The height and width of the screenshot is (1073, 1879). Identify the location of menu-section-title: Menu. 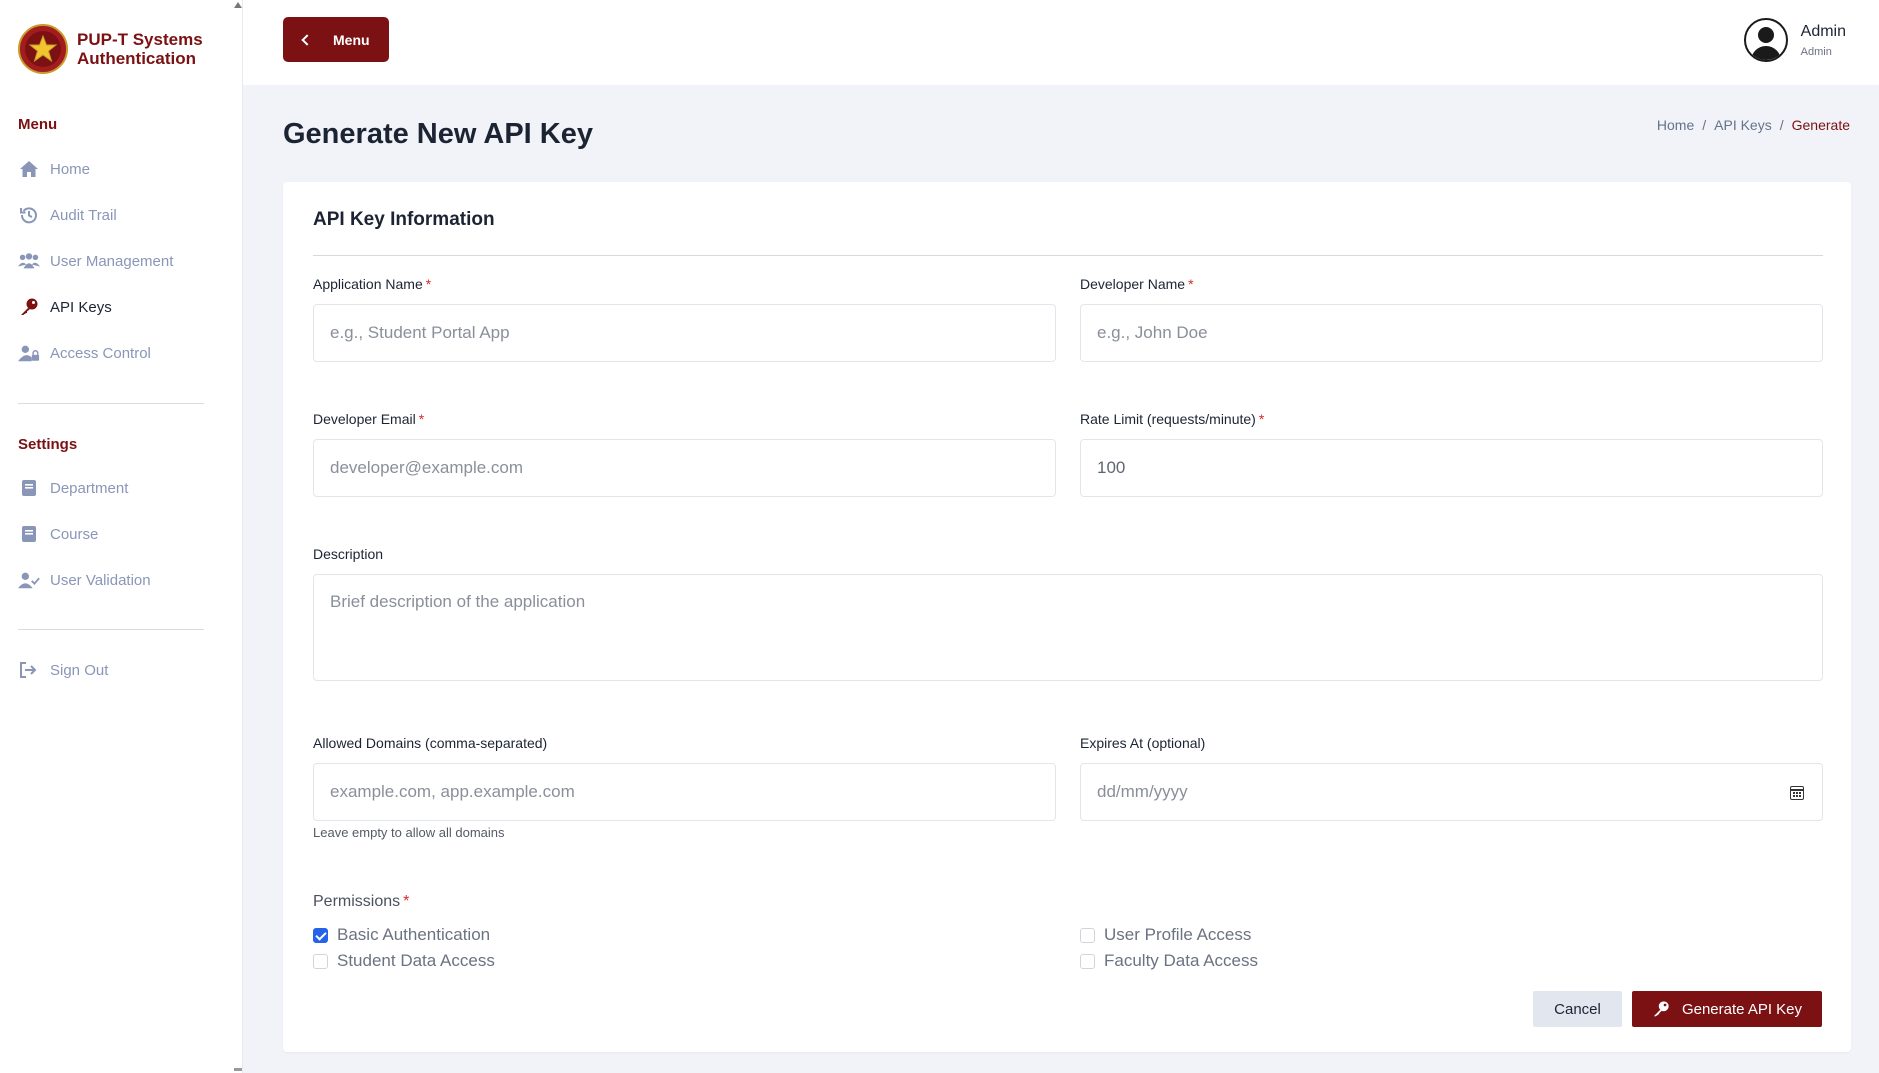
(38, 124).